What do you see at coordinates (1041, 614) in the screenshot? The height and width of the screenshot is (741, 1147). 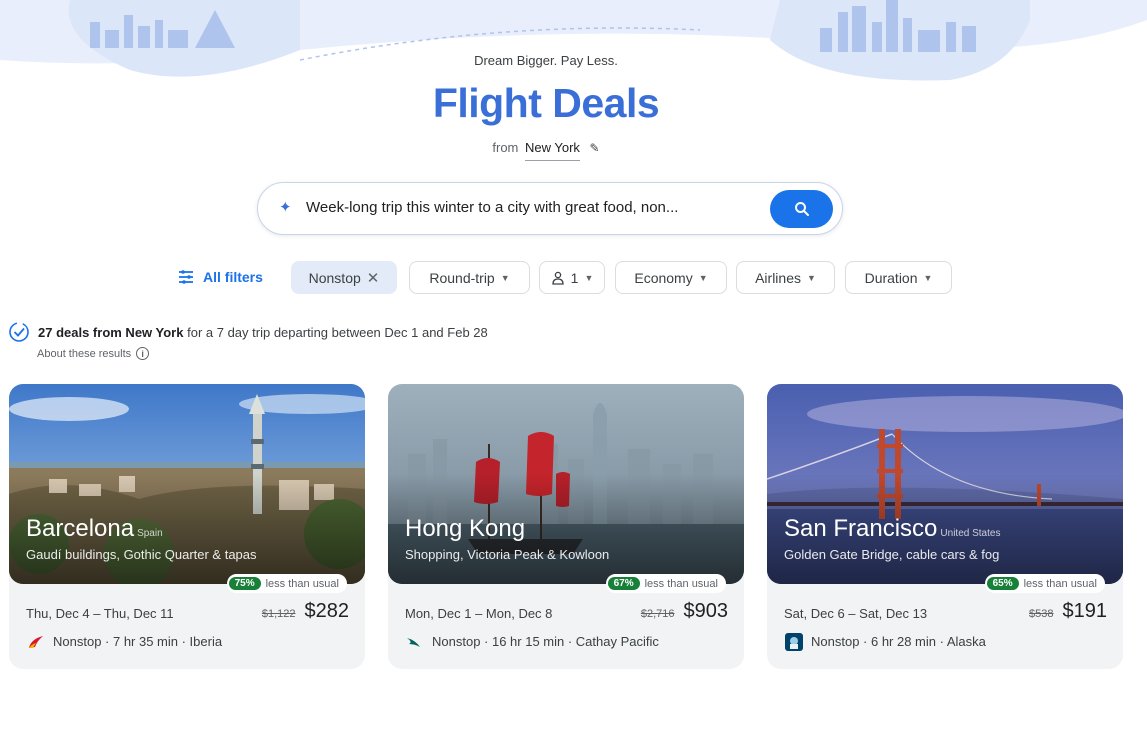 I see `usual-price: $538` at bounding box center [1041, 614].